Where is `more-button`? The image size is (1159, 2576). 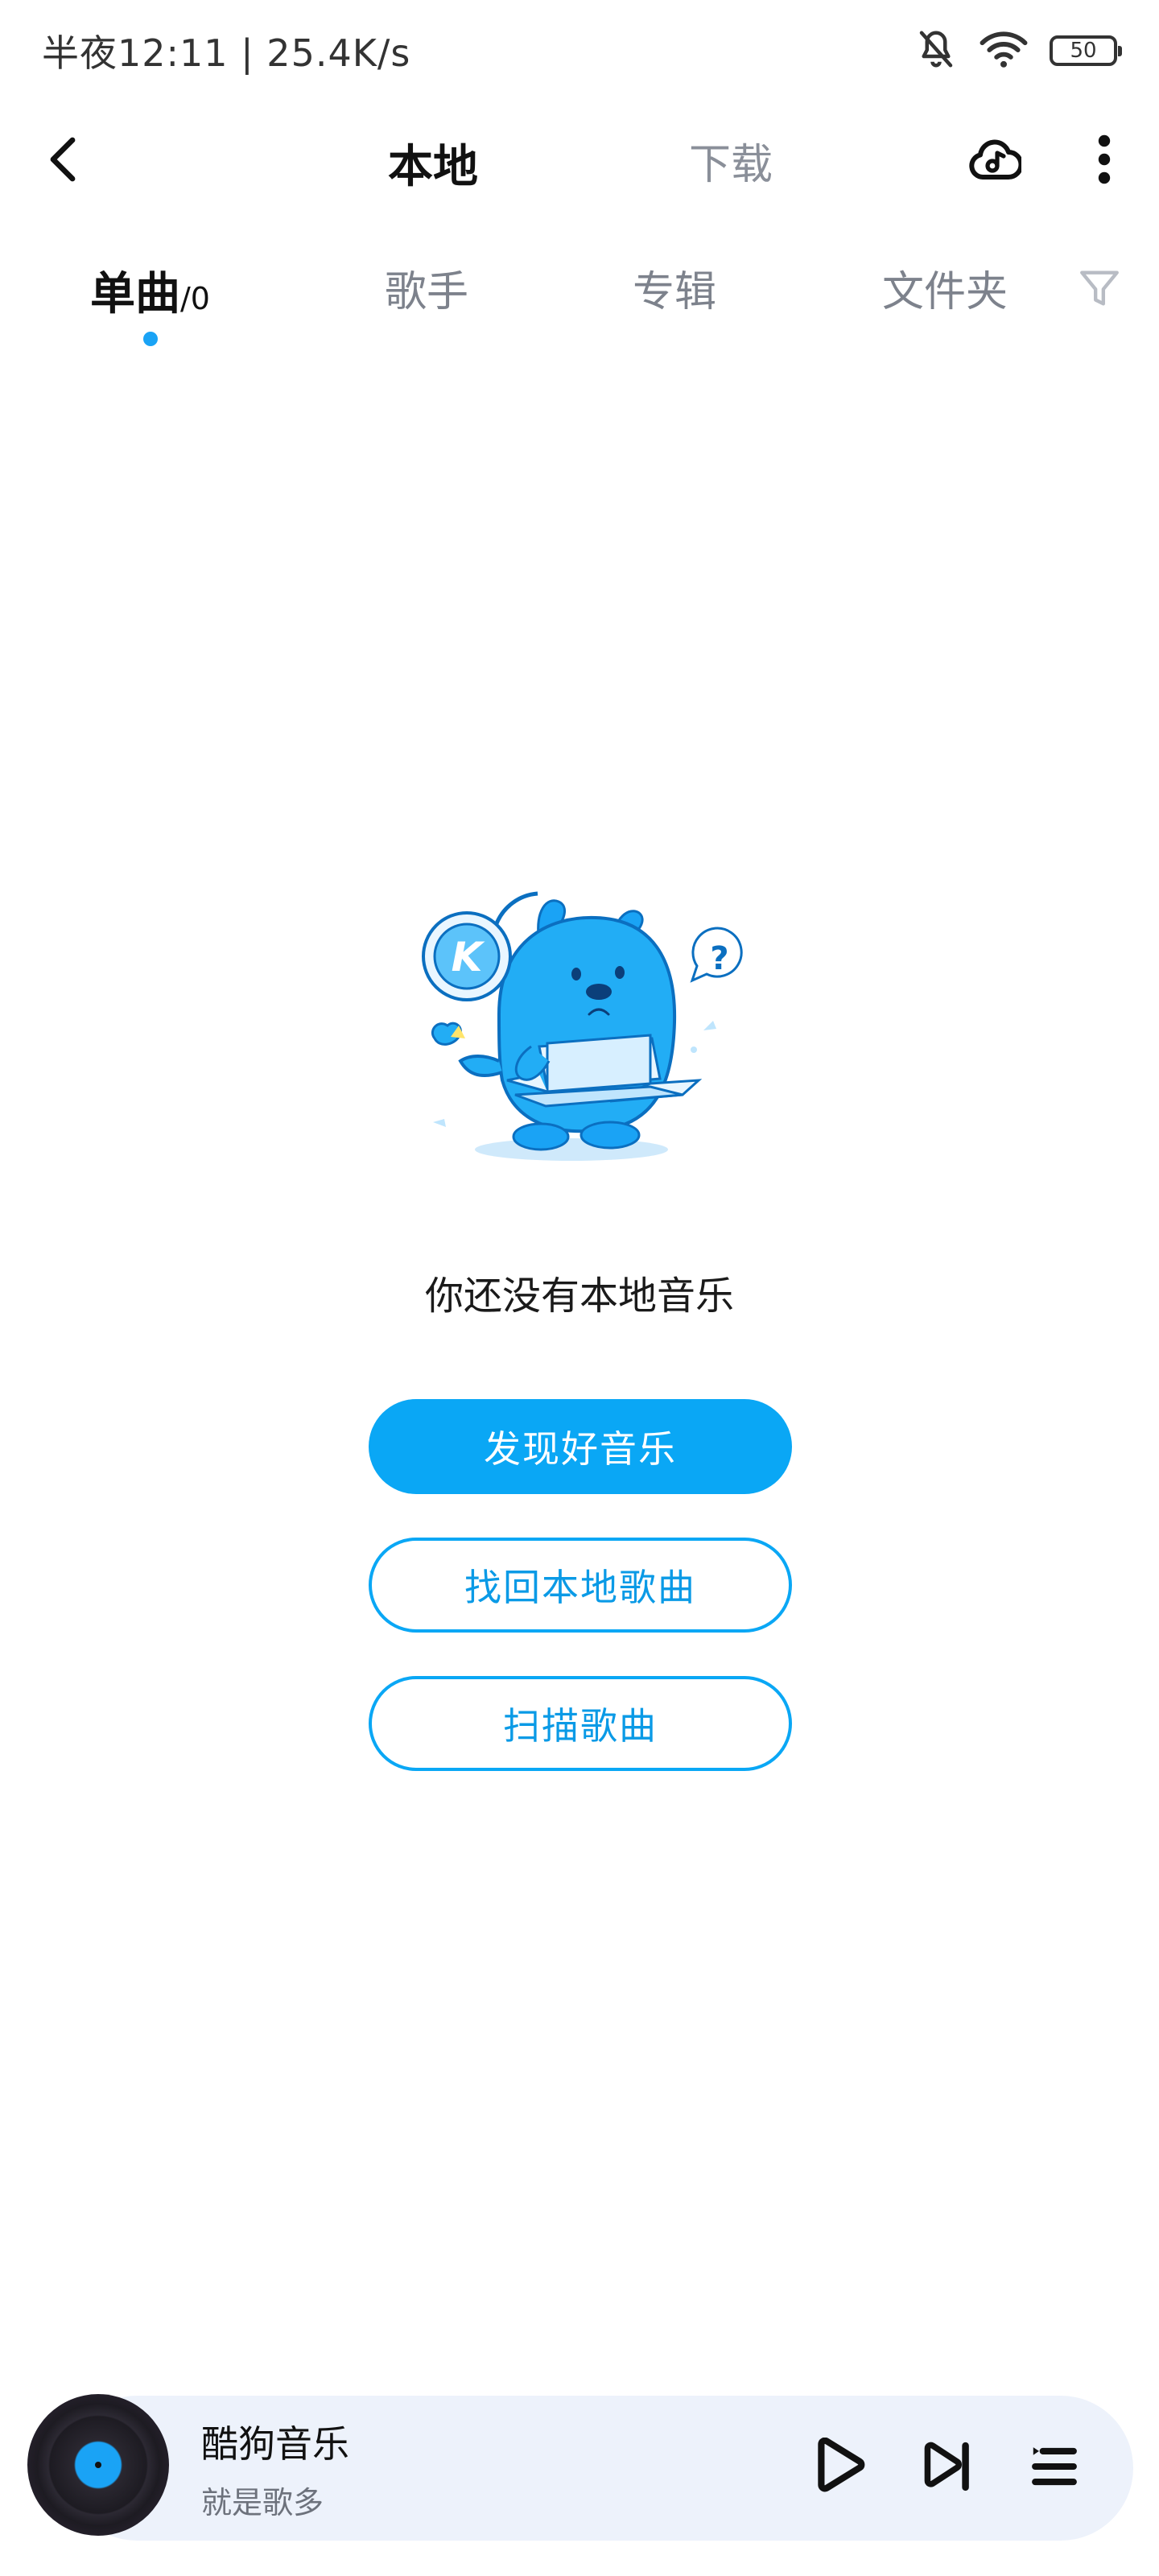 more-button is located at coordinates (1104, 161).